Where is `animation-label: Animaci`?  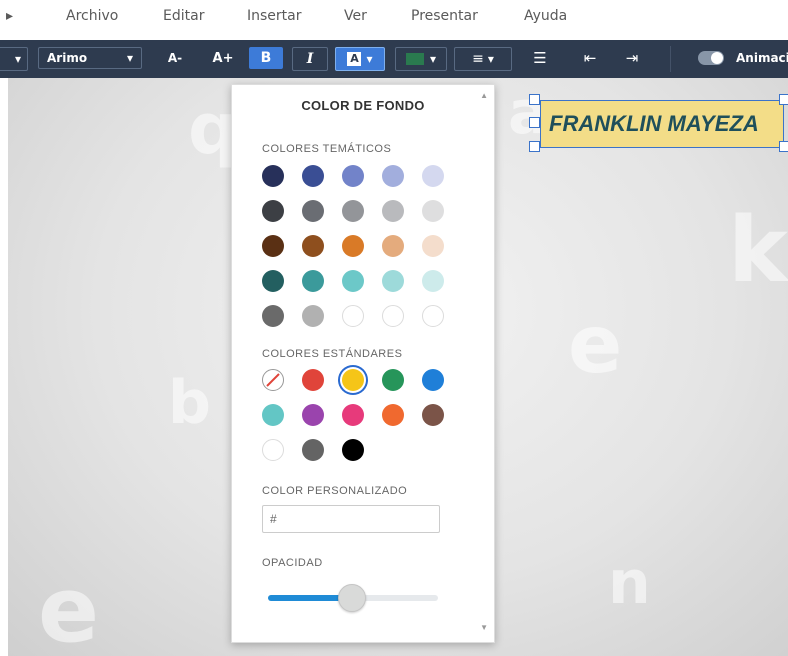
animation-label: Animaci is located at coordinates (762, 58).